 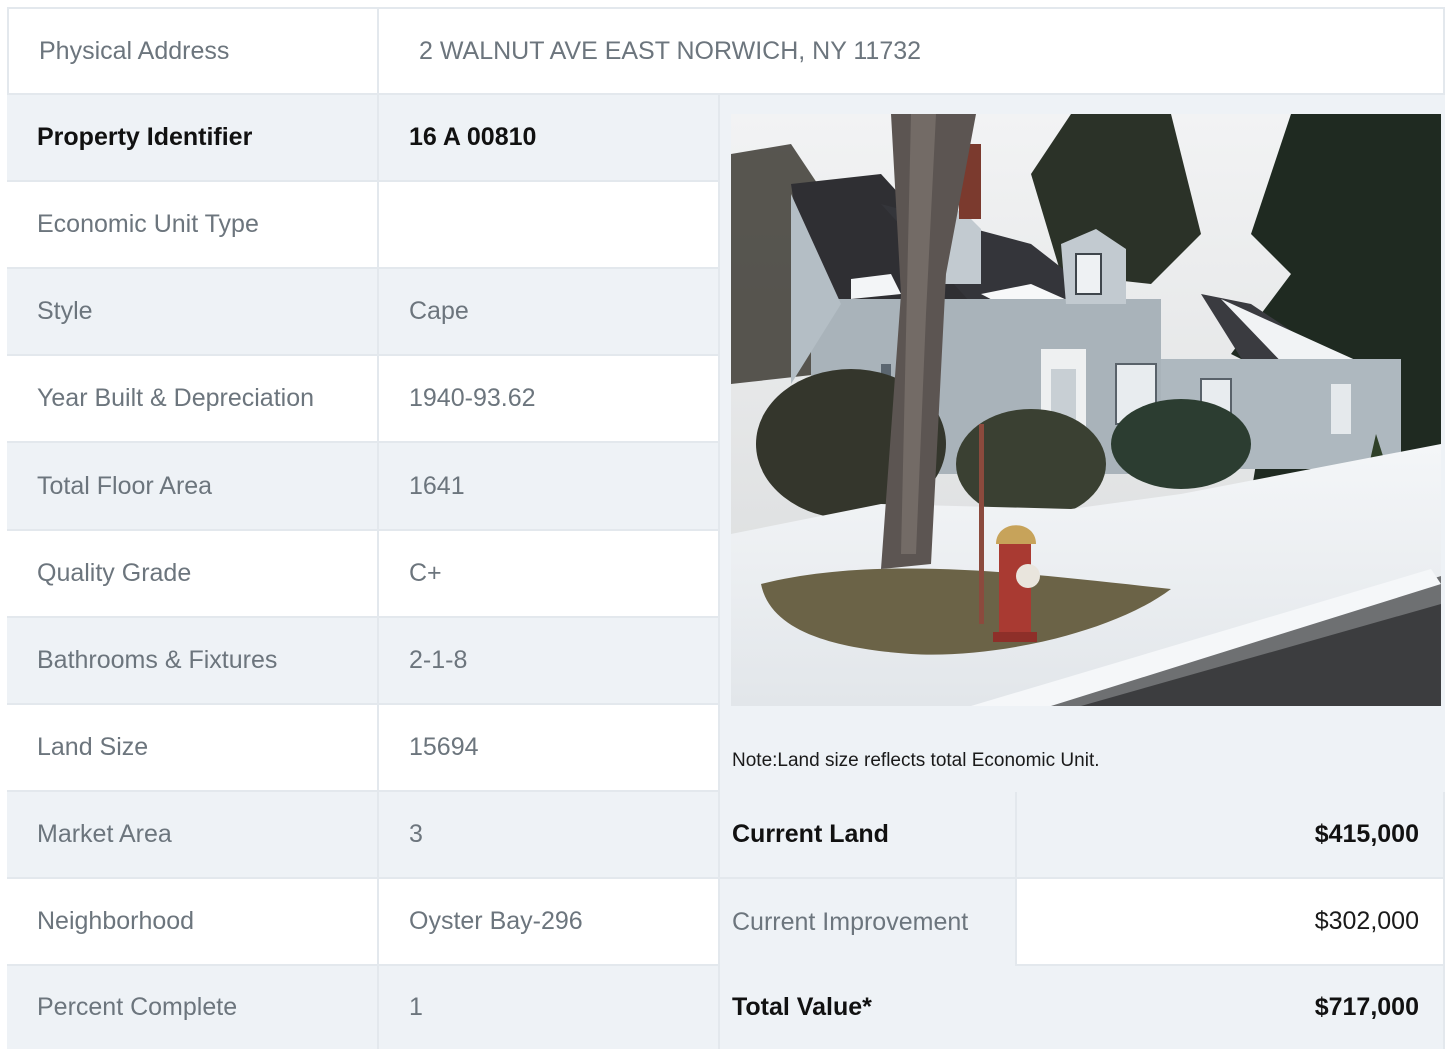 I want to click on quality-grade-value: C+, so click(x=549, y=574).